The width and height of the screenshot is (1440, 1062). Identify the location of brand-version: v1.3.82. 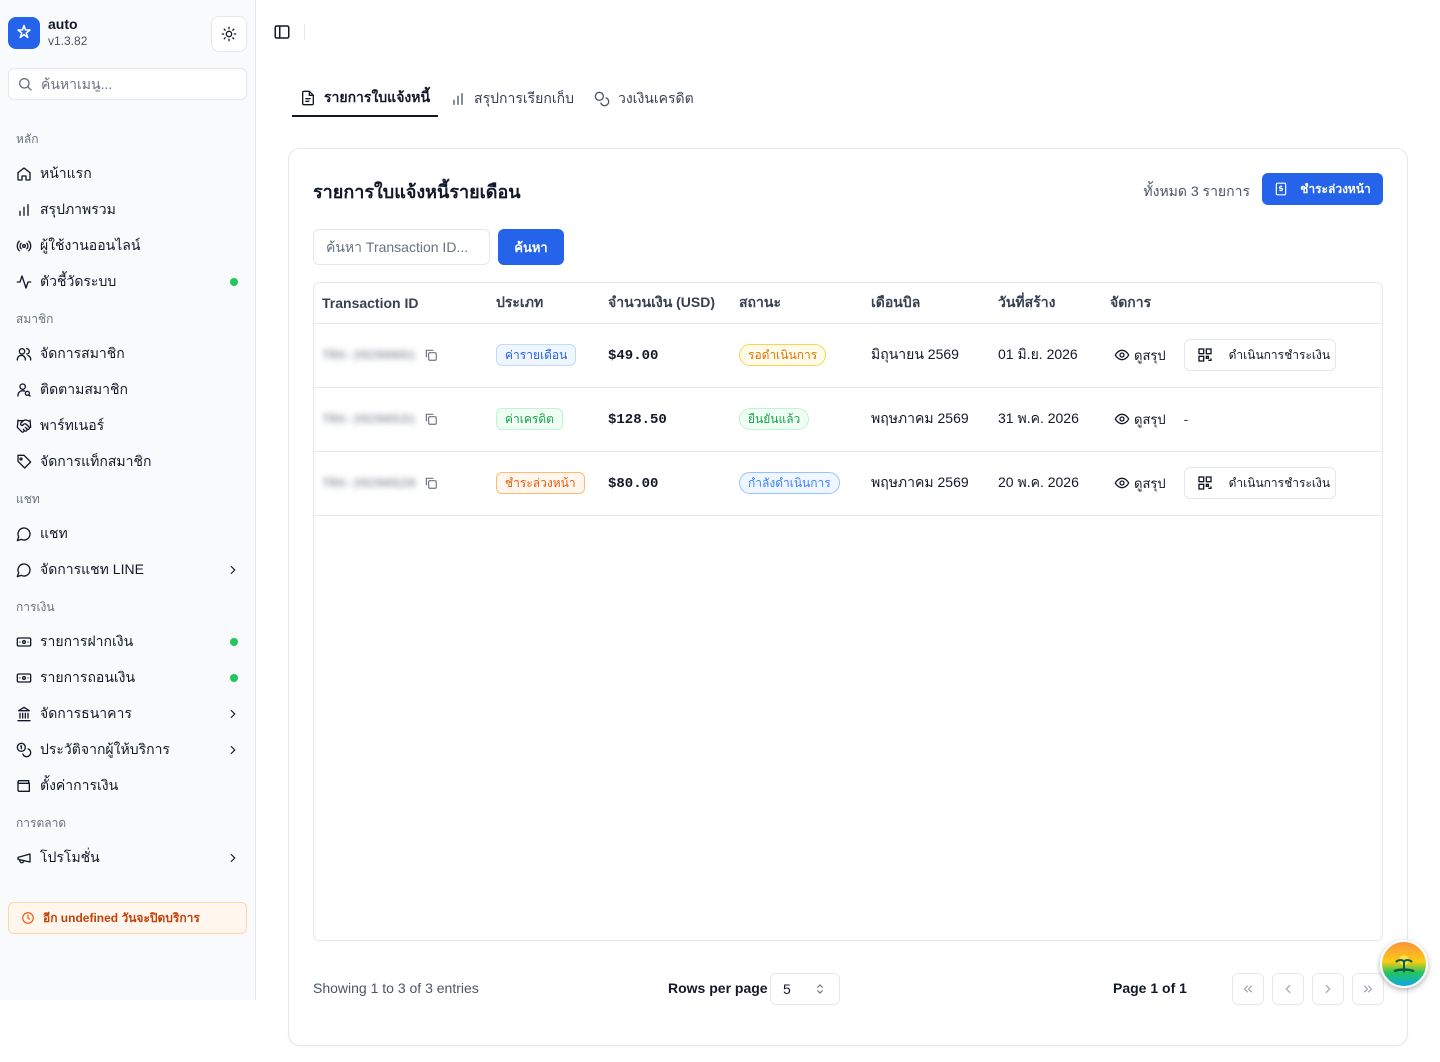
(68, 41).